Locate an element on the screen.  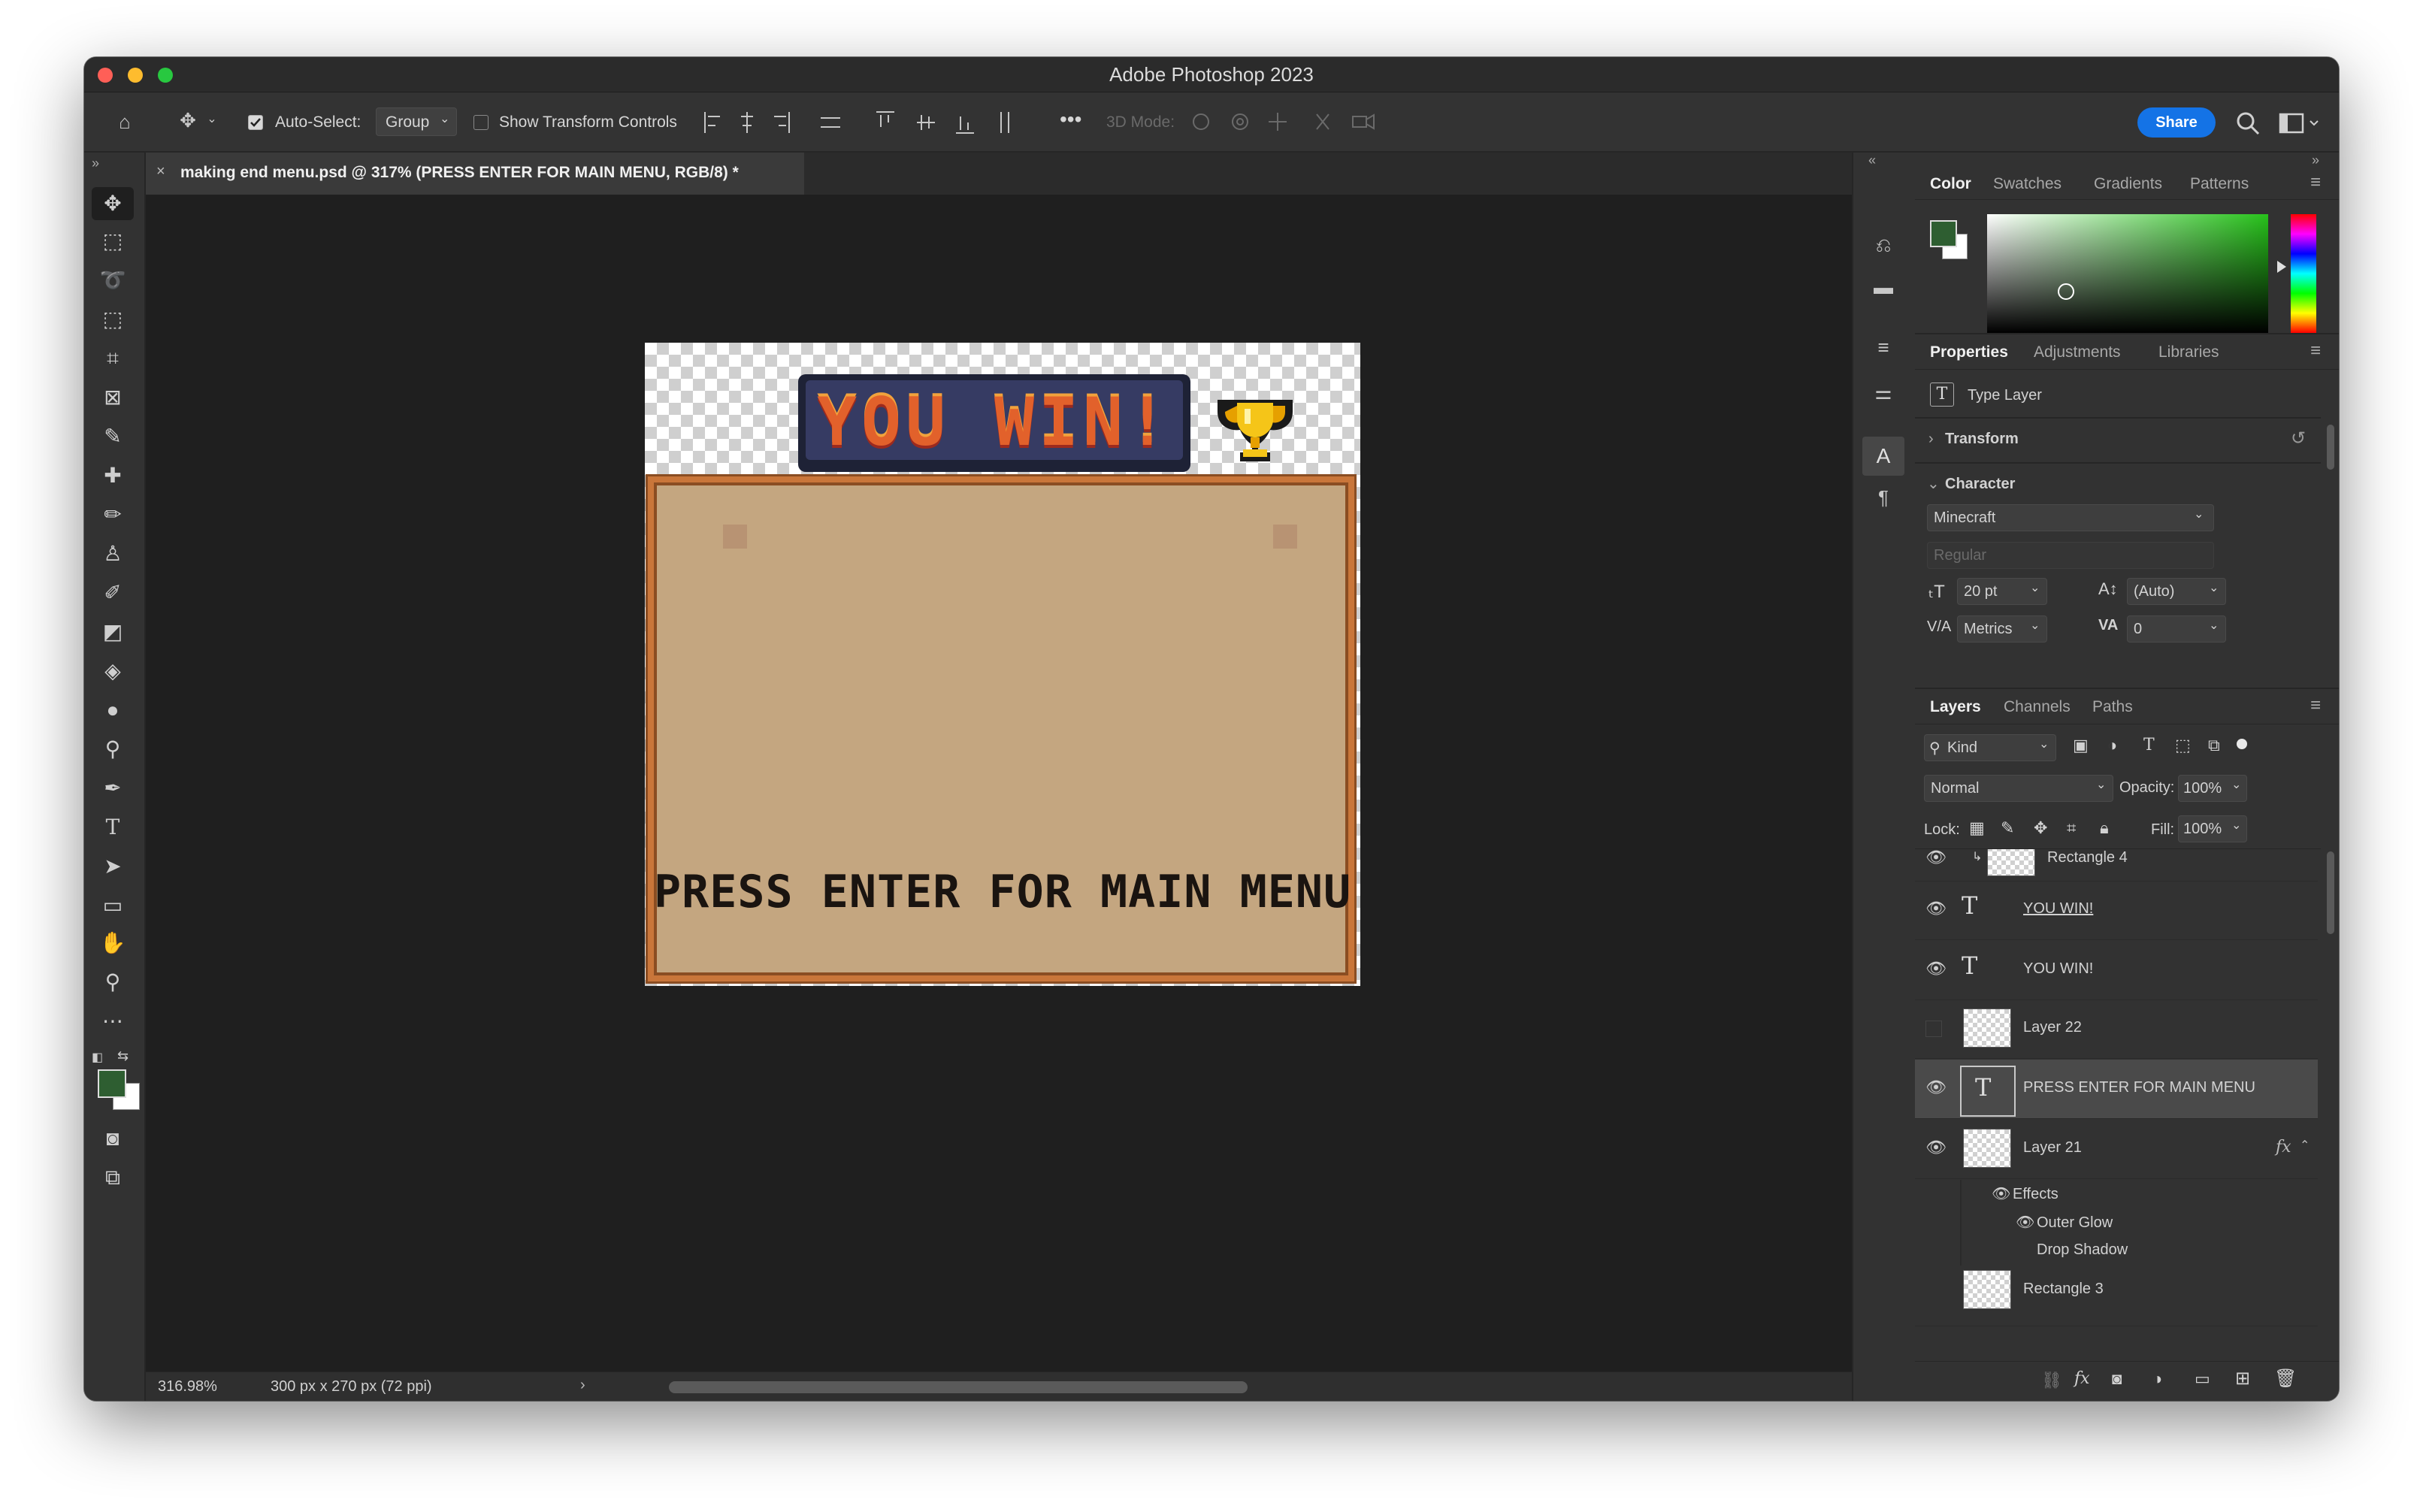
align-icons-group is located at coordinates (867, 123).